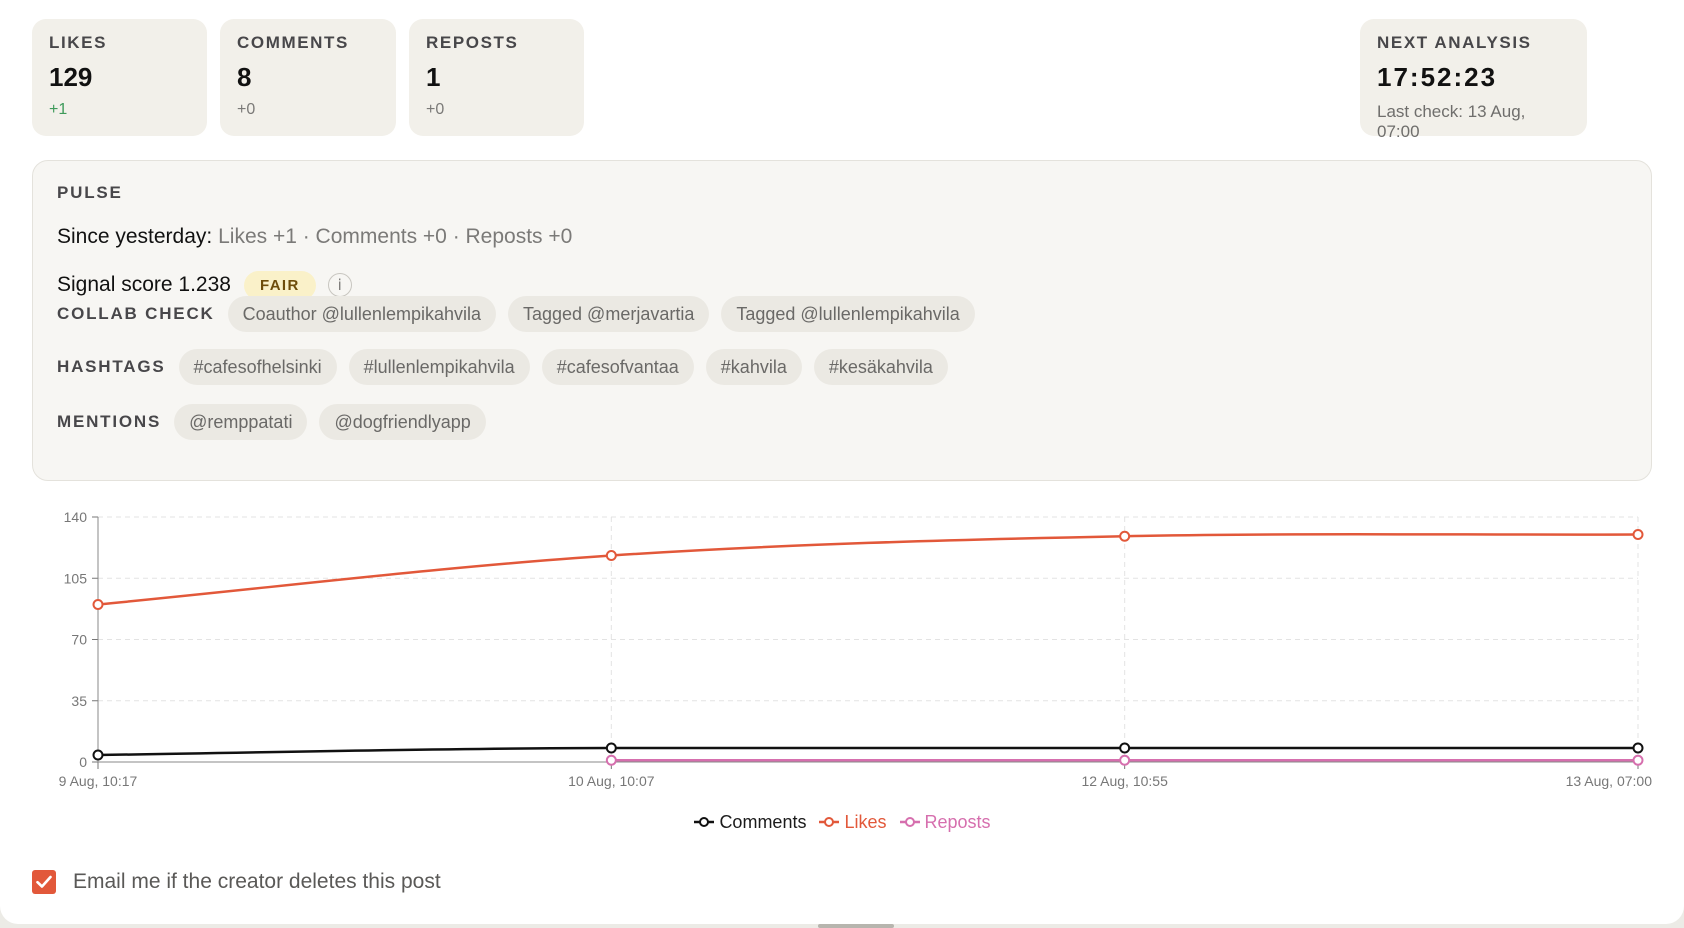 This screenshot has height=928, width=1684. I want to click on likes-value: 129, so click(71, 77).